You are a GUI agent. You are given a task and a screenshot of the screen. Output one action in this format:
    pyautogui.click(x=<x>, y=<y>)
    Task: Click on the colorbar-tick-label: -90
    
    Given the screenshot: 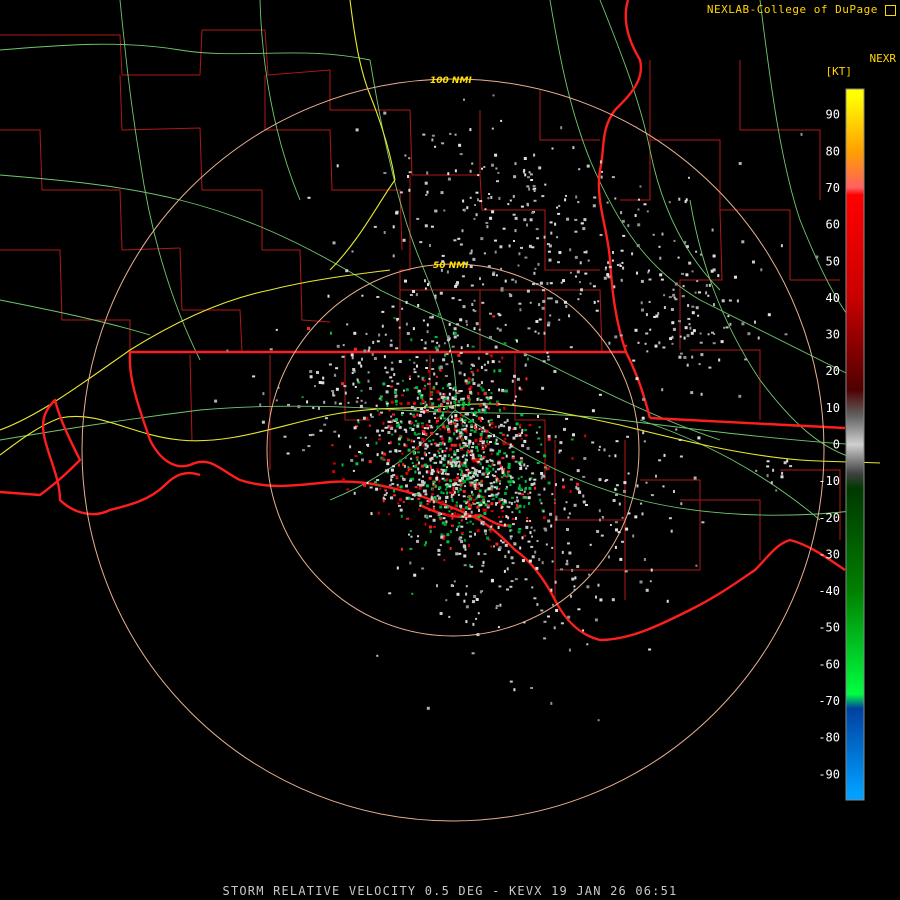 What is the action you would take?
    pyautogui.click(x=829, y=774)
    